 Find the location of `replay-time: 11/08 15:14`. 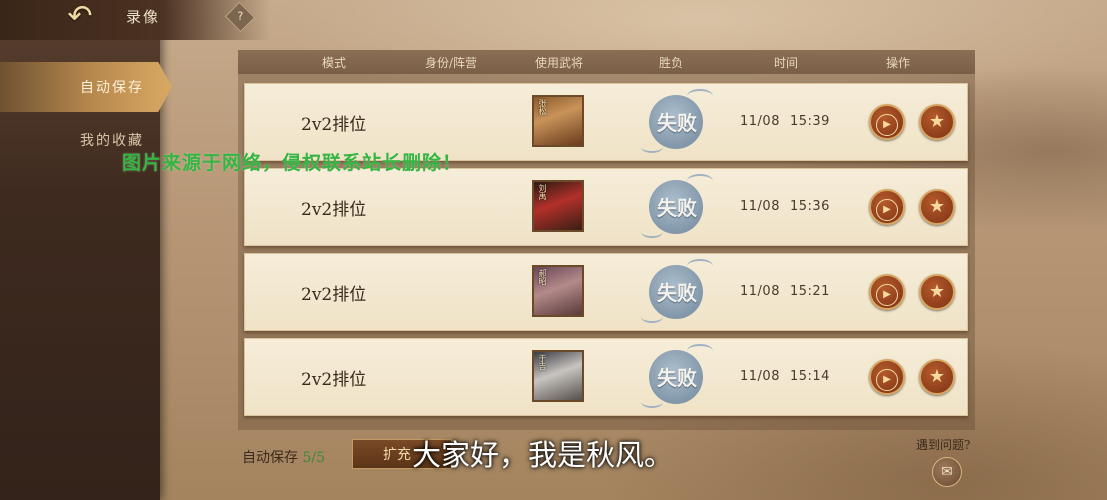

replay-time: 11/08 15:14 is located at coordinates (785, 376).